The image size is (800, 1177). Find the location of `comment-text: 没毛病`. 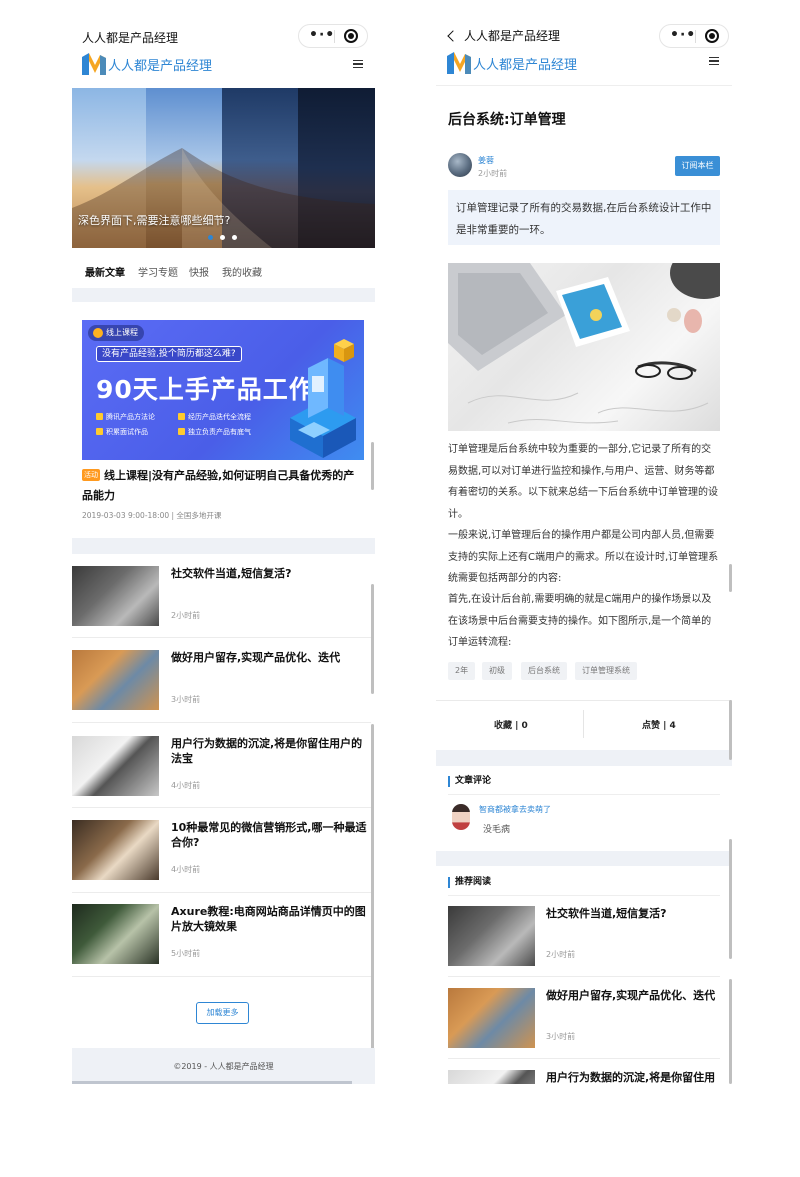

comment-text: 没毛病 is located at coordinates (497, 830).